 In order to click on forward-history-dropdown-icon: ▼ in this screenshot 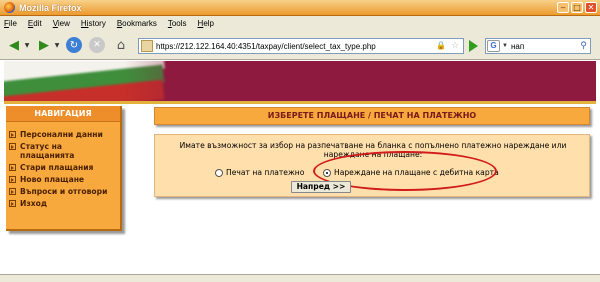, I will do `click(57, 45)`.